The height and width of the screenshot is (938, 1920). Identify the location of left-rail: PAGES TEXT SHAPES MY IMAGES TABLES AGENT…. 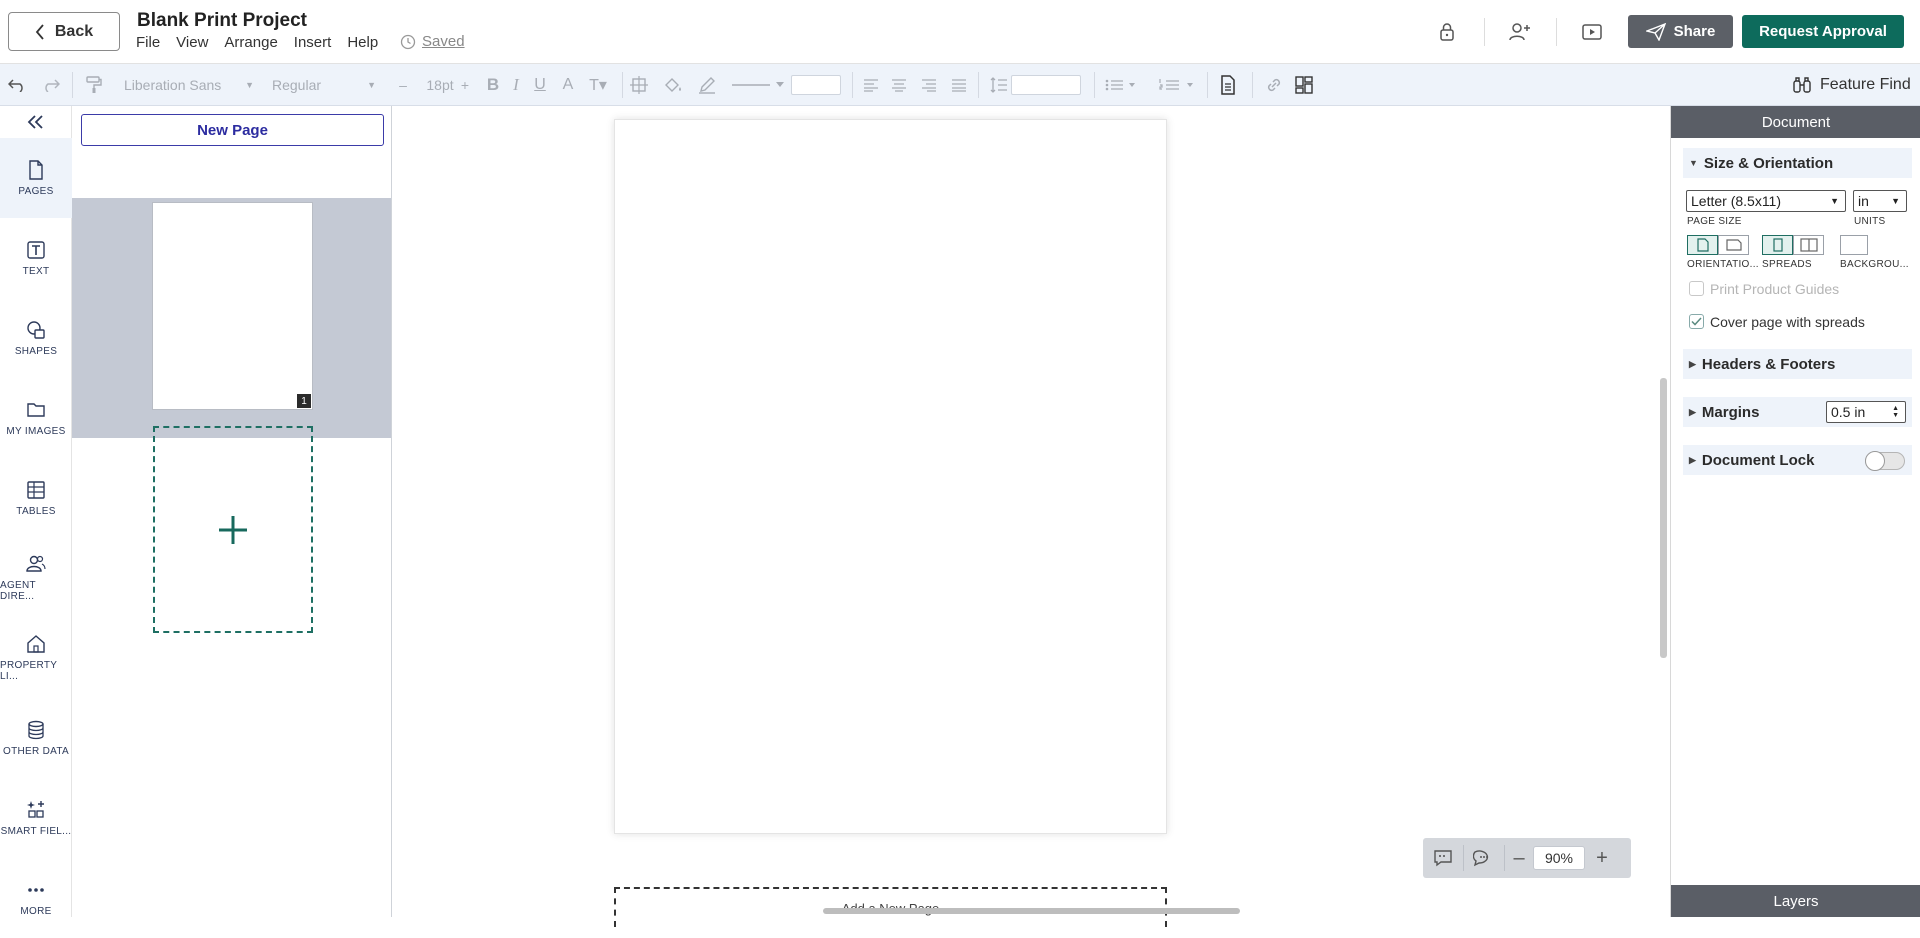
(36, 511).